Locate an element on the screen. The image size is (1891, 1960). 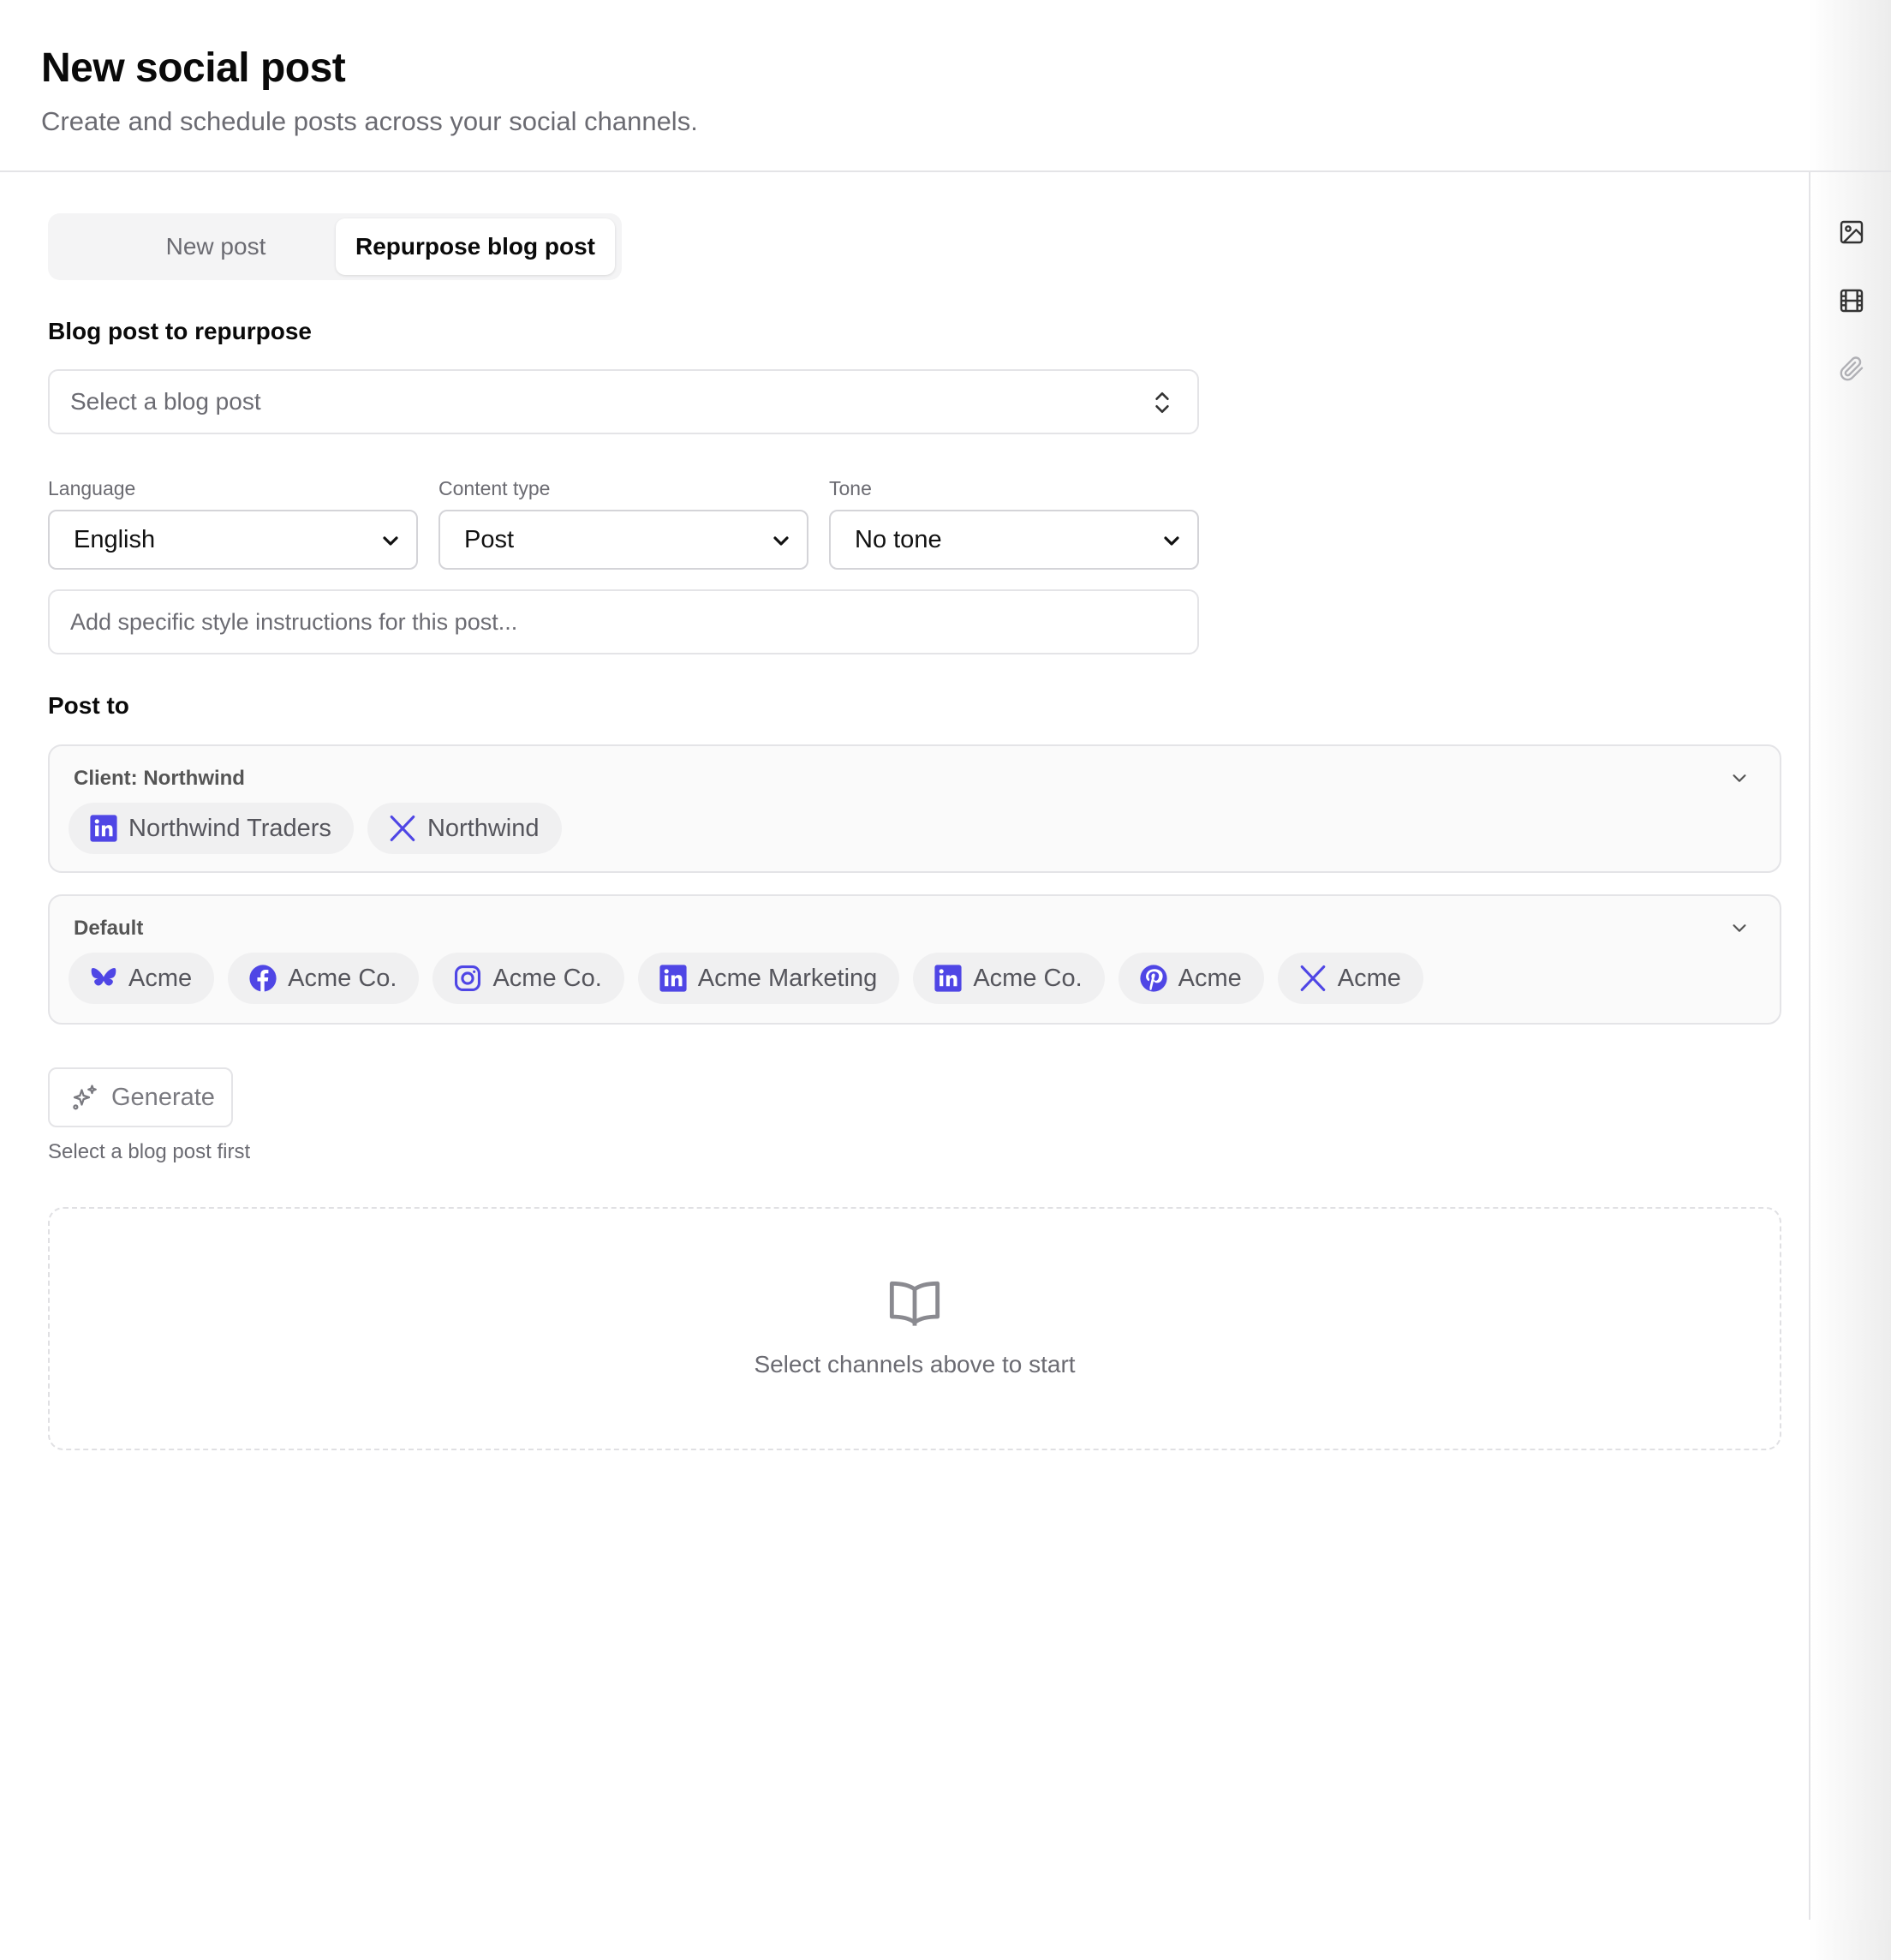
tab-new-post: New post is located at coordinates (216, 246).